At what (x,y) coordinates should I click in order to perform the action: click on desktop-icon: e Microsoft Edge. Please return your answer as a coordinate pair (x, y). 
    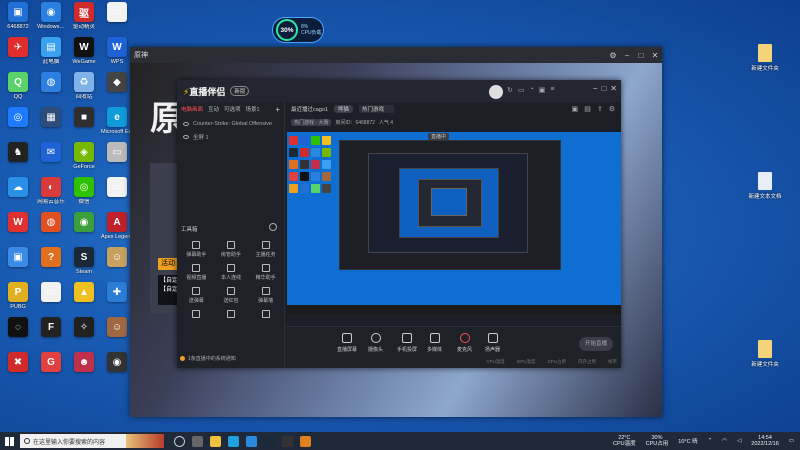
    Looking at the image, I should click on (117, 124).